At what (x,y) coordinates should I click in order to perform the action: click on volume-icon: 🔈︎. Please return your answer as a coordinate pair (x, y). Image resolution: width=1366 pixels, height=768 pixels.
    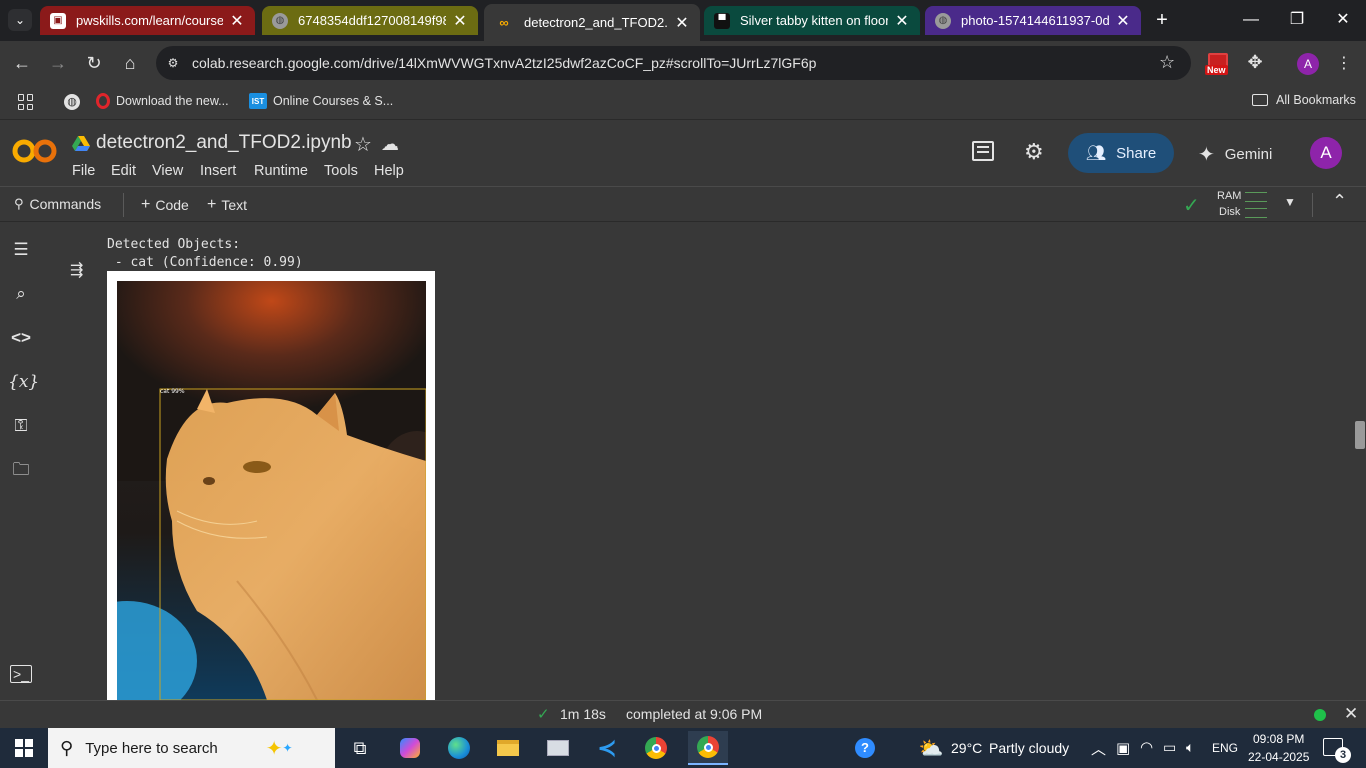
    Looking at the image, I should click on (1190, 747).